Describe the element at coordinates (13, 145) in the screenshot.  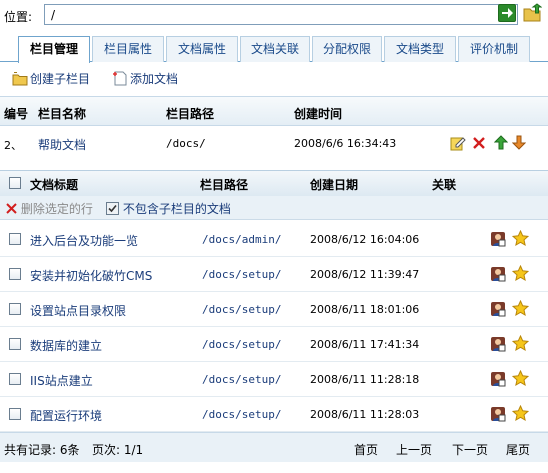
I see `category-id: 2、` at that location.